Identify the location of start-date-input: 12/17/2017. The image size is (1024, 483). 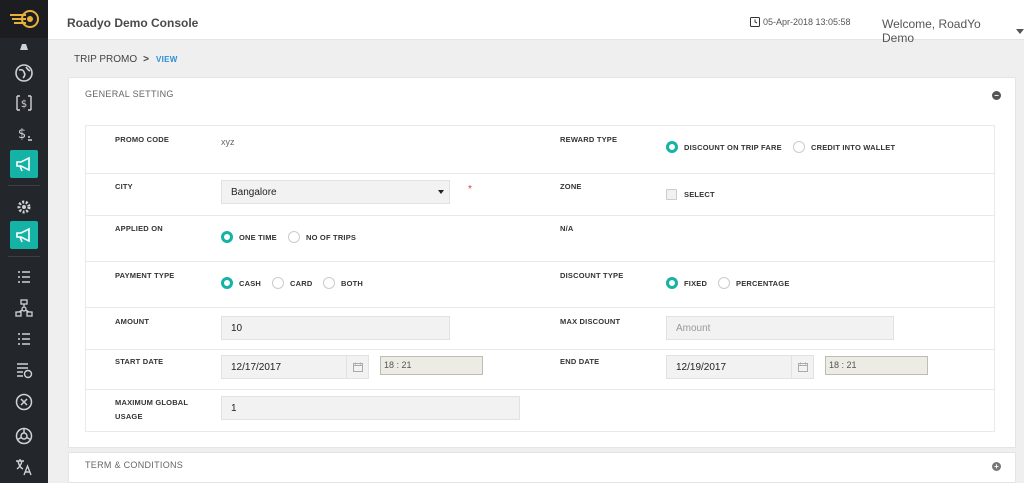
(295, 367).